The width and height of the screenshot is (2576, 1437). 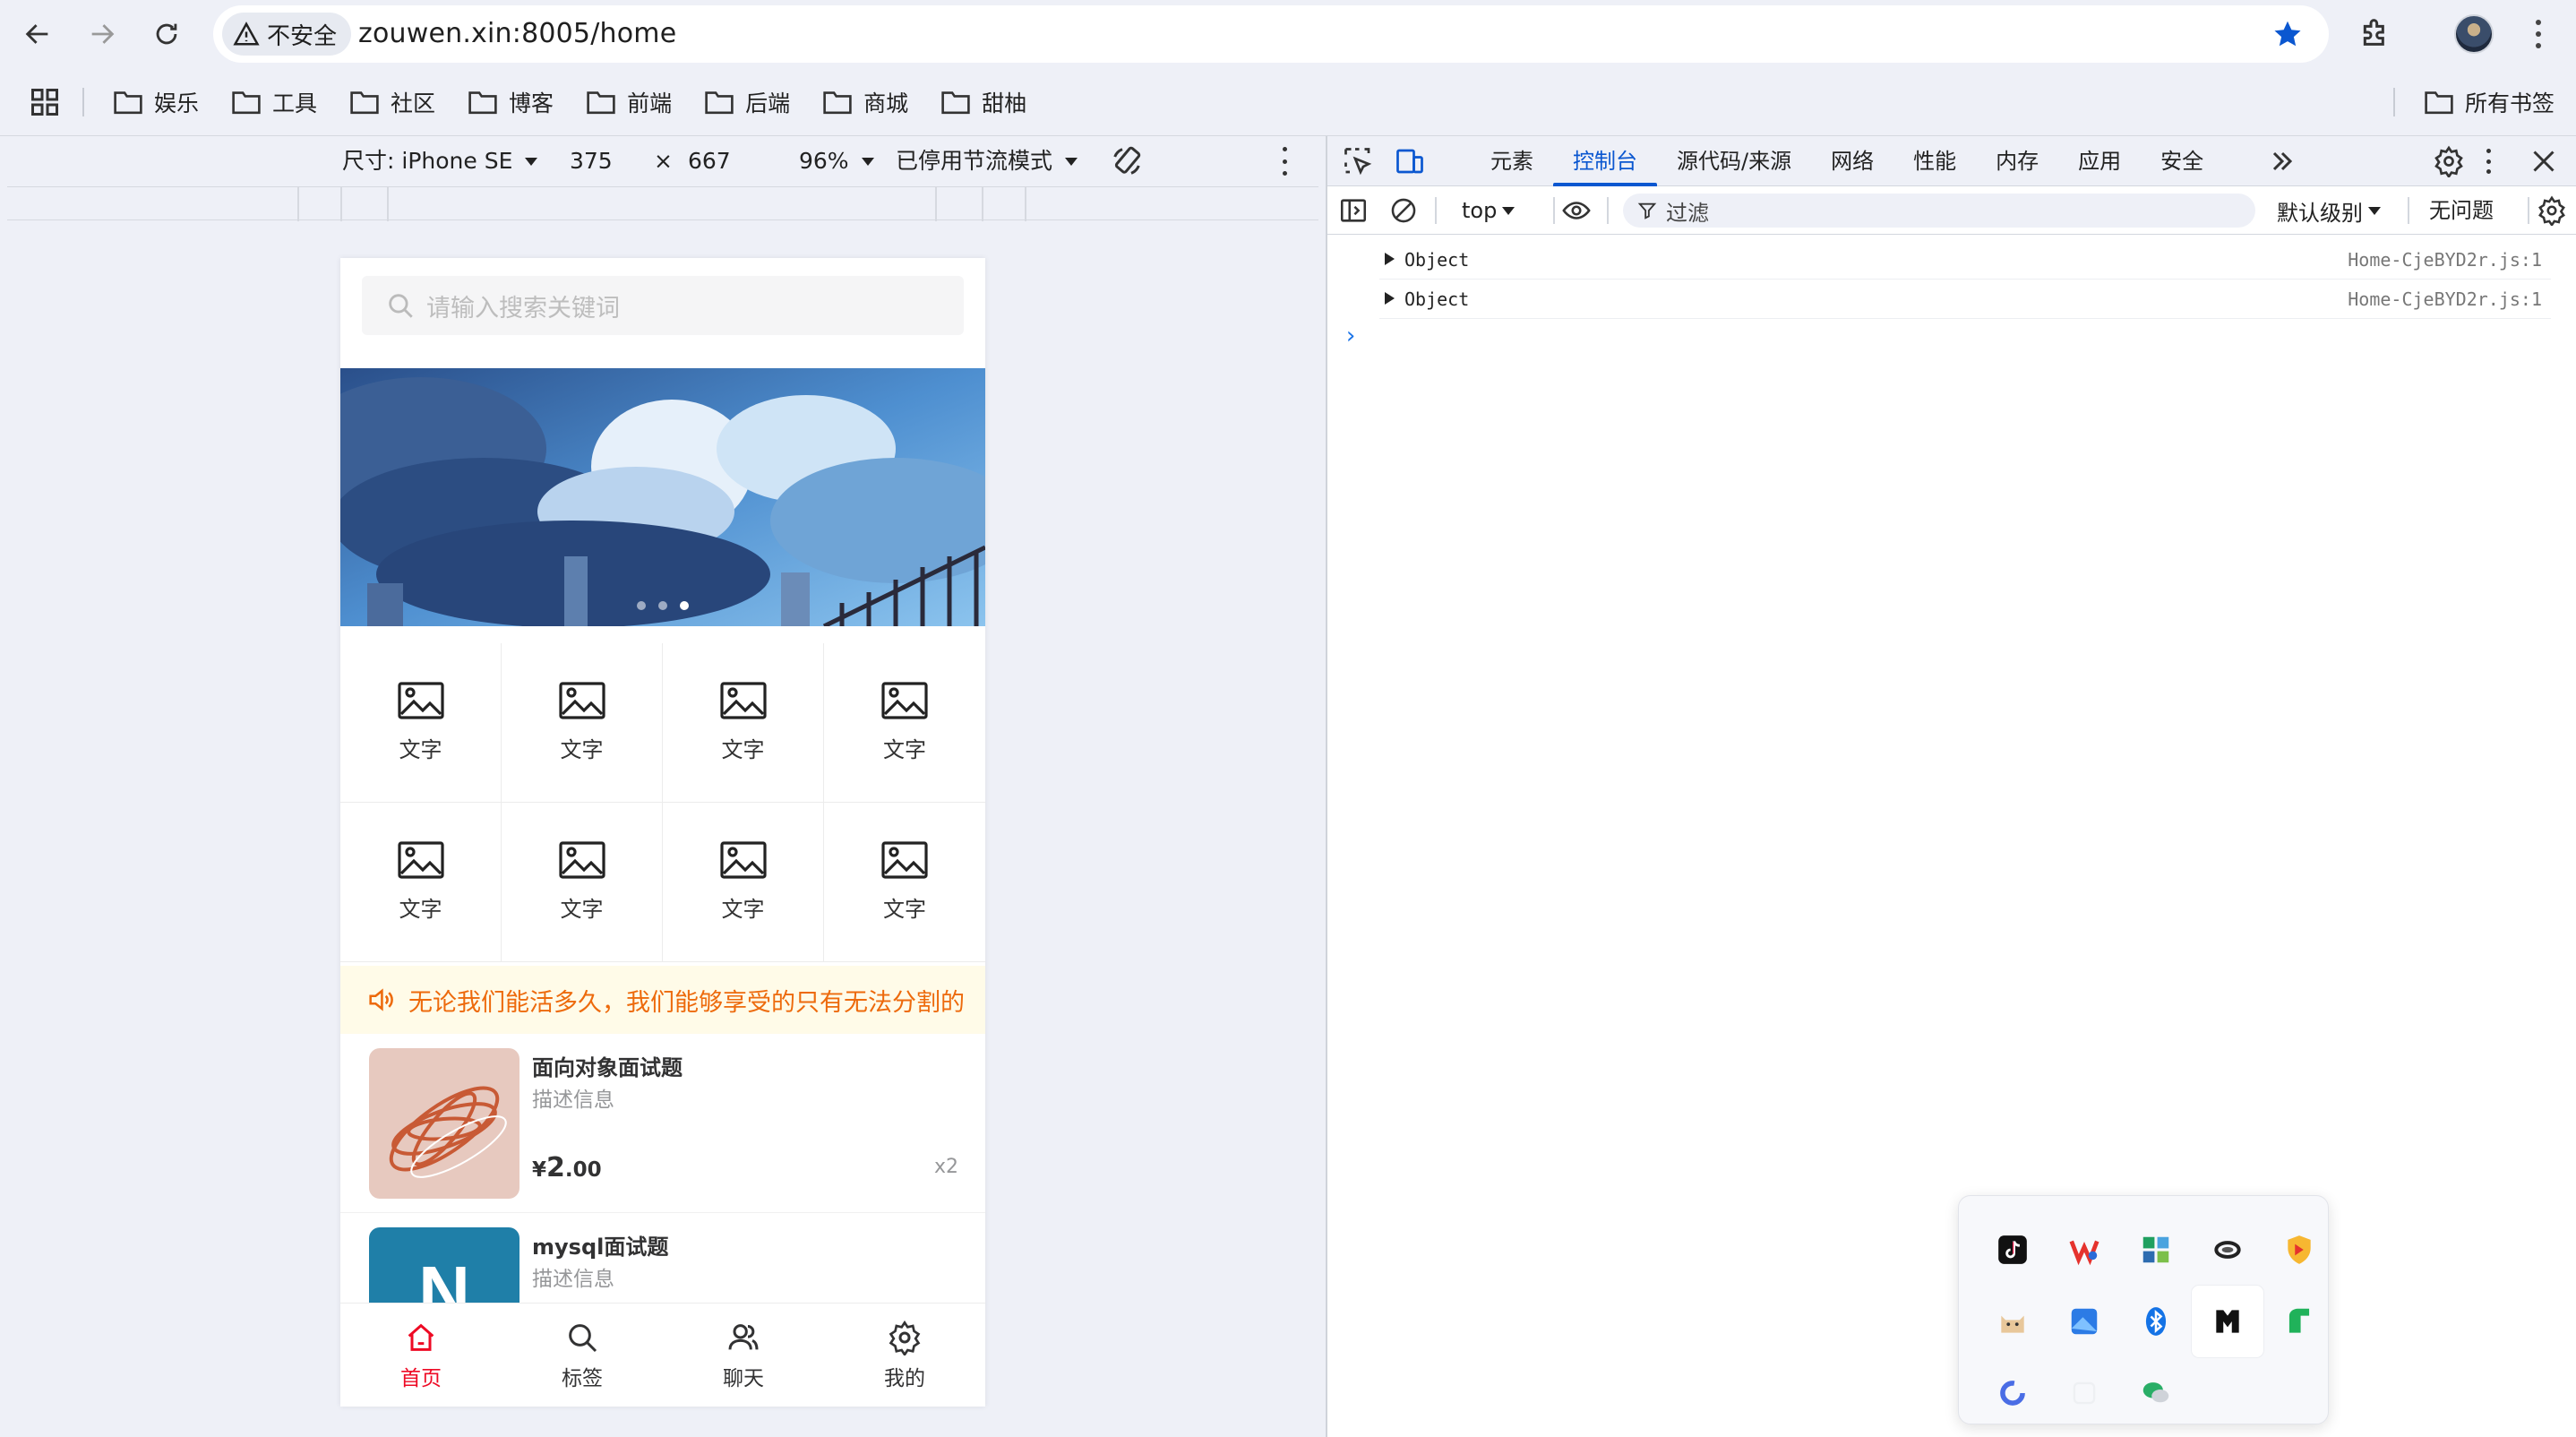 I want to click on folder-icon, so click(x=482, y=103).